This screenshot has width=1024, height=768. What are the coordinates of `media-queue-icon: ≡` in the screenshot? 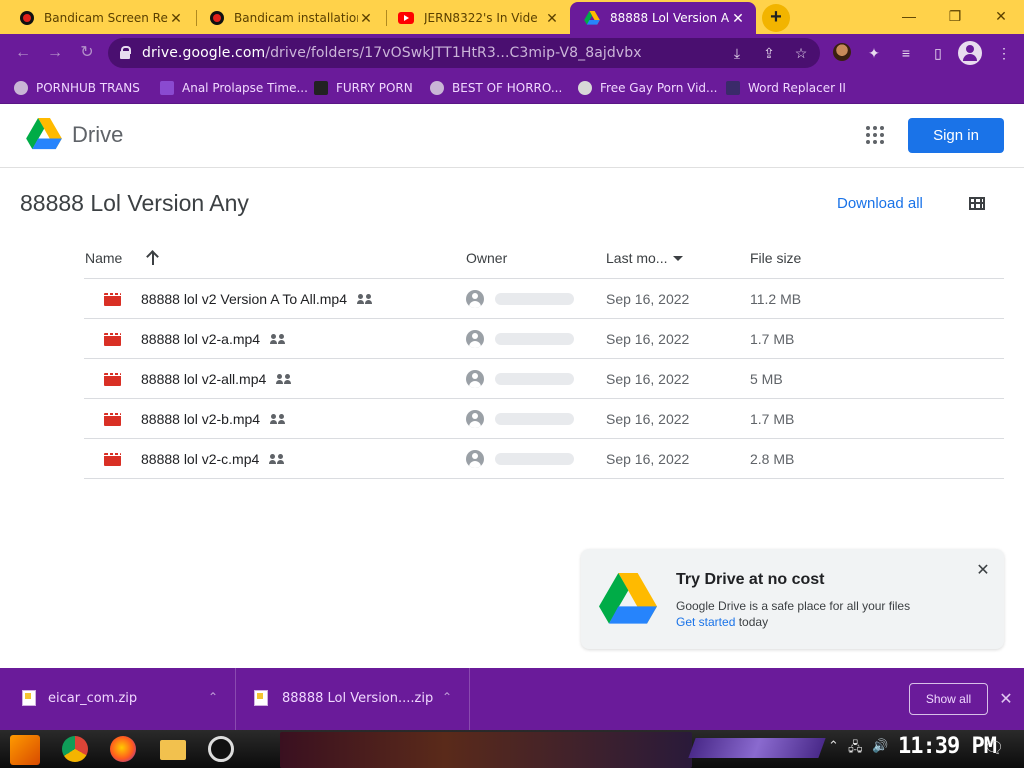 It's located at (906, 53).